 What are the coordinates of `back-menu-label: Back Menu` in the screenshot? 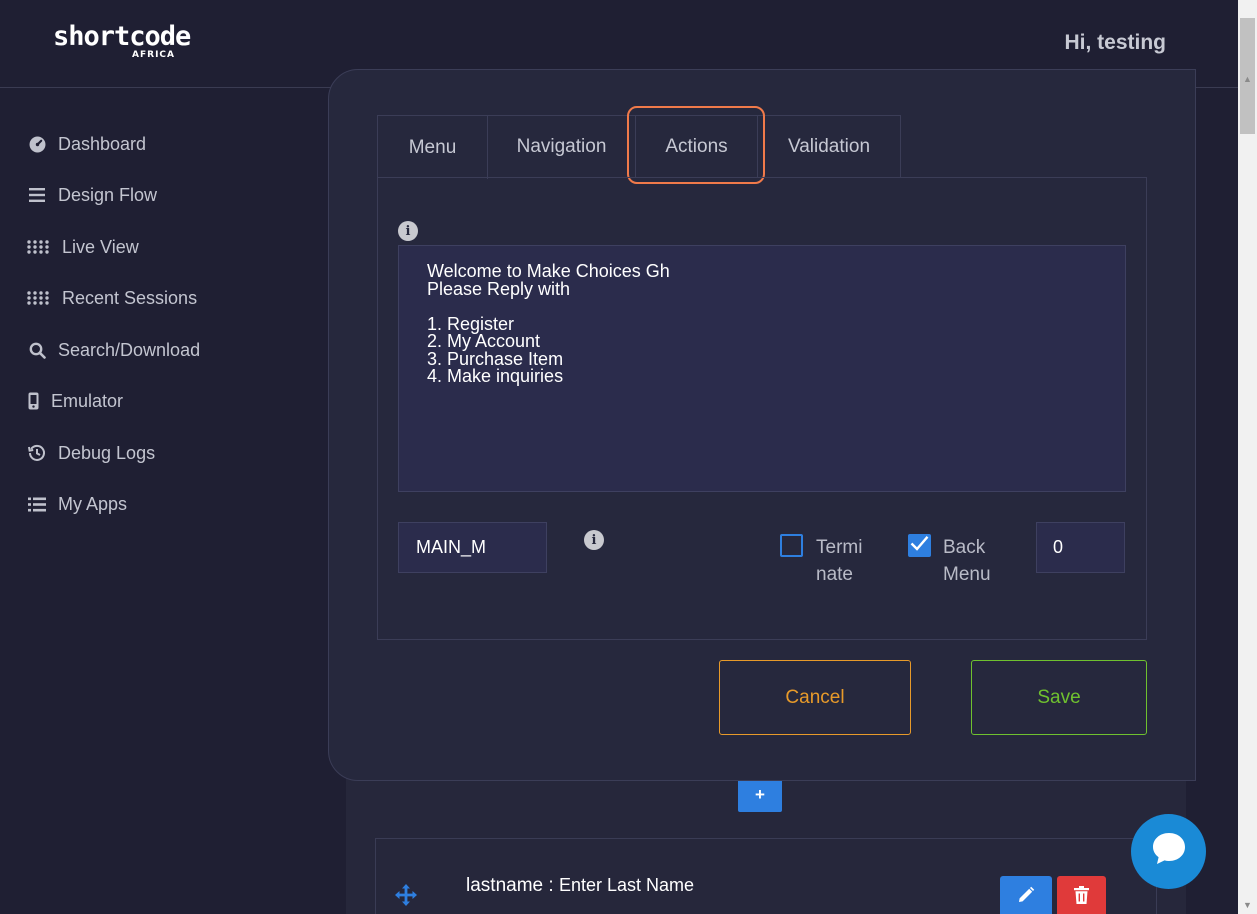 It's located at (967, 561).